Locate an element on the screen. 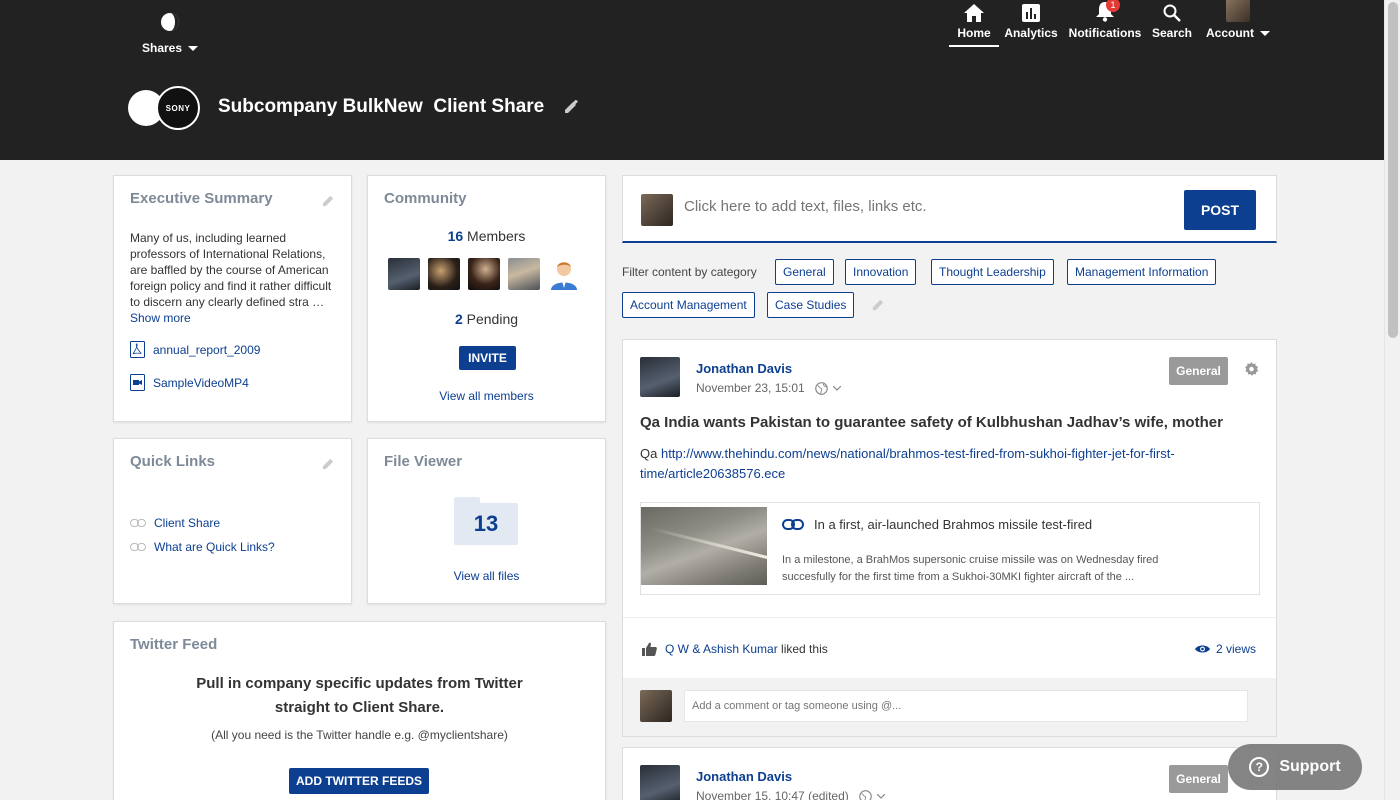  quick-link-label: Client Share is located at coordinates (187, 523).